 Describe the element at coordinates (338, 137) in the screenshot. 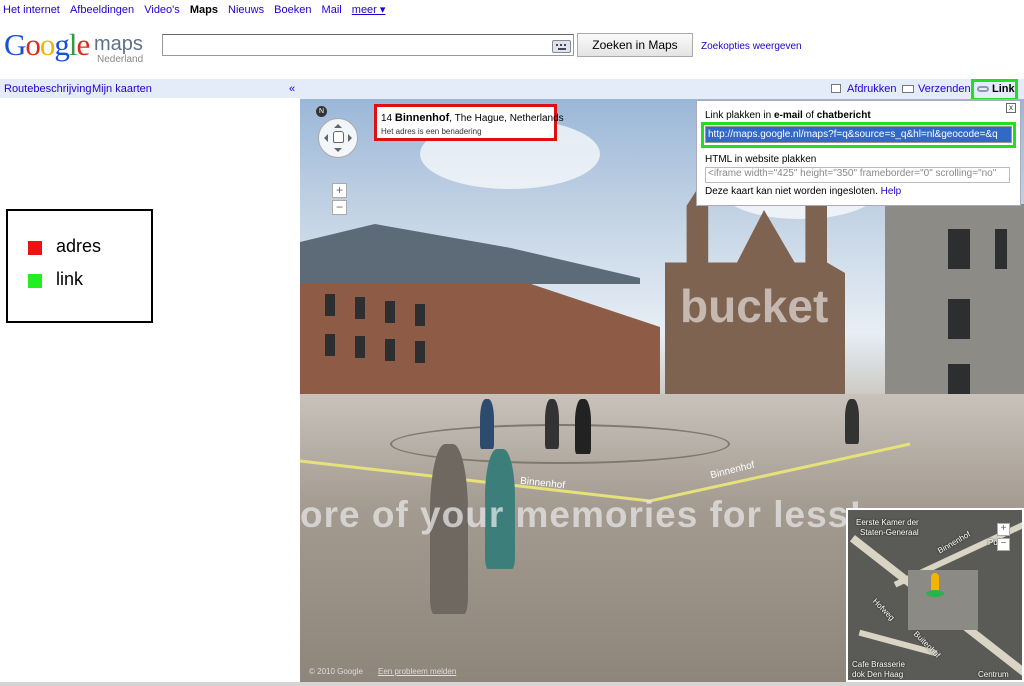

I see `hand-icon` at that location.